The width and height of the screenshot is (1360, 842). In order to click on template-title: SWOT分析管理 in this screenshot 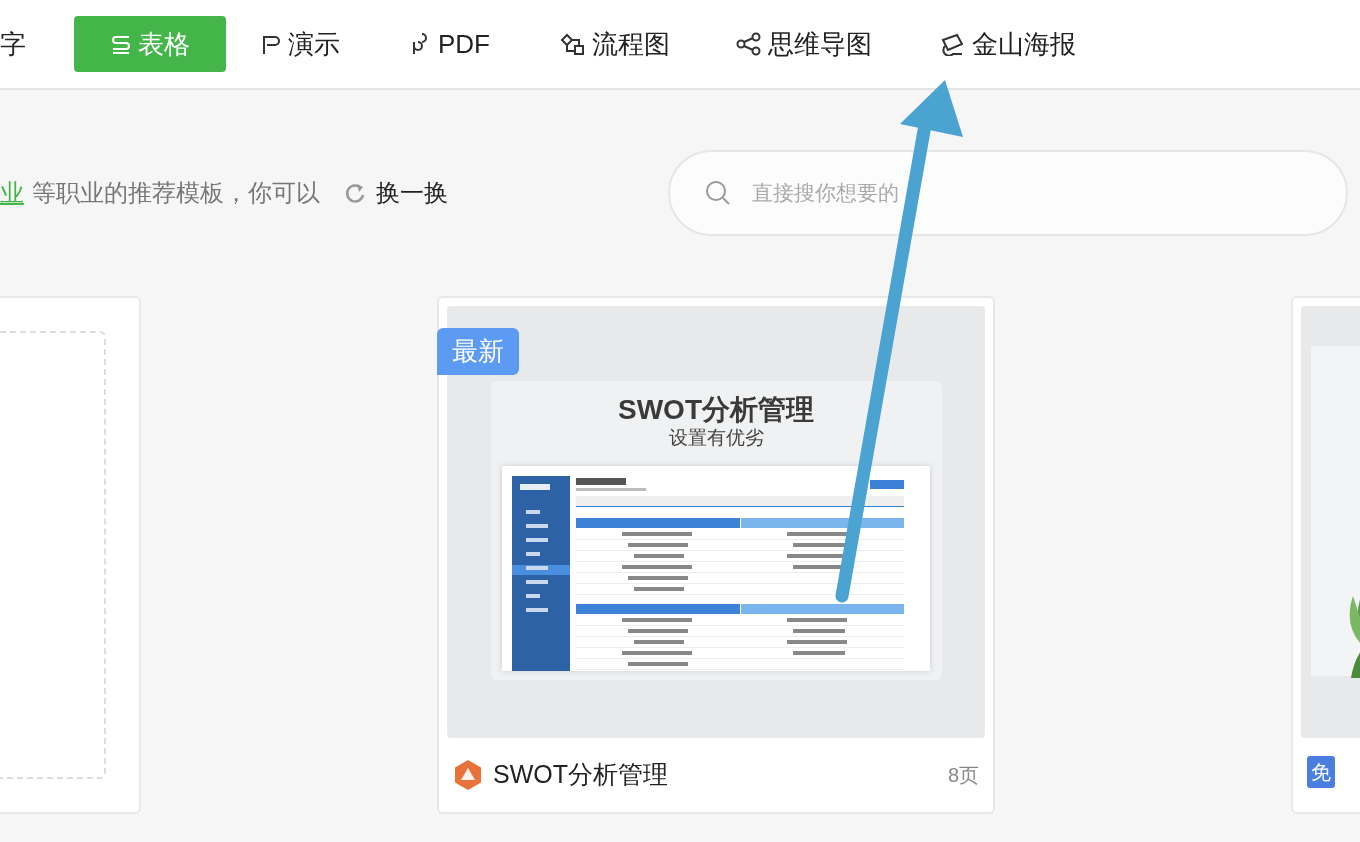, I will do `click(580, 774)`.